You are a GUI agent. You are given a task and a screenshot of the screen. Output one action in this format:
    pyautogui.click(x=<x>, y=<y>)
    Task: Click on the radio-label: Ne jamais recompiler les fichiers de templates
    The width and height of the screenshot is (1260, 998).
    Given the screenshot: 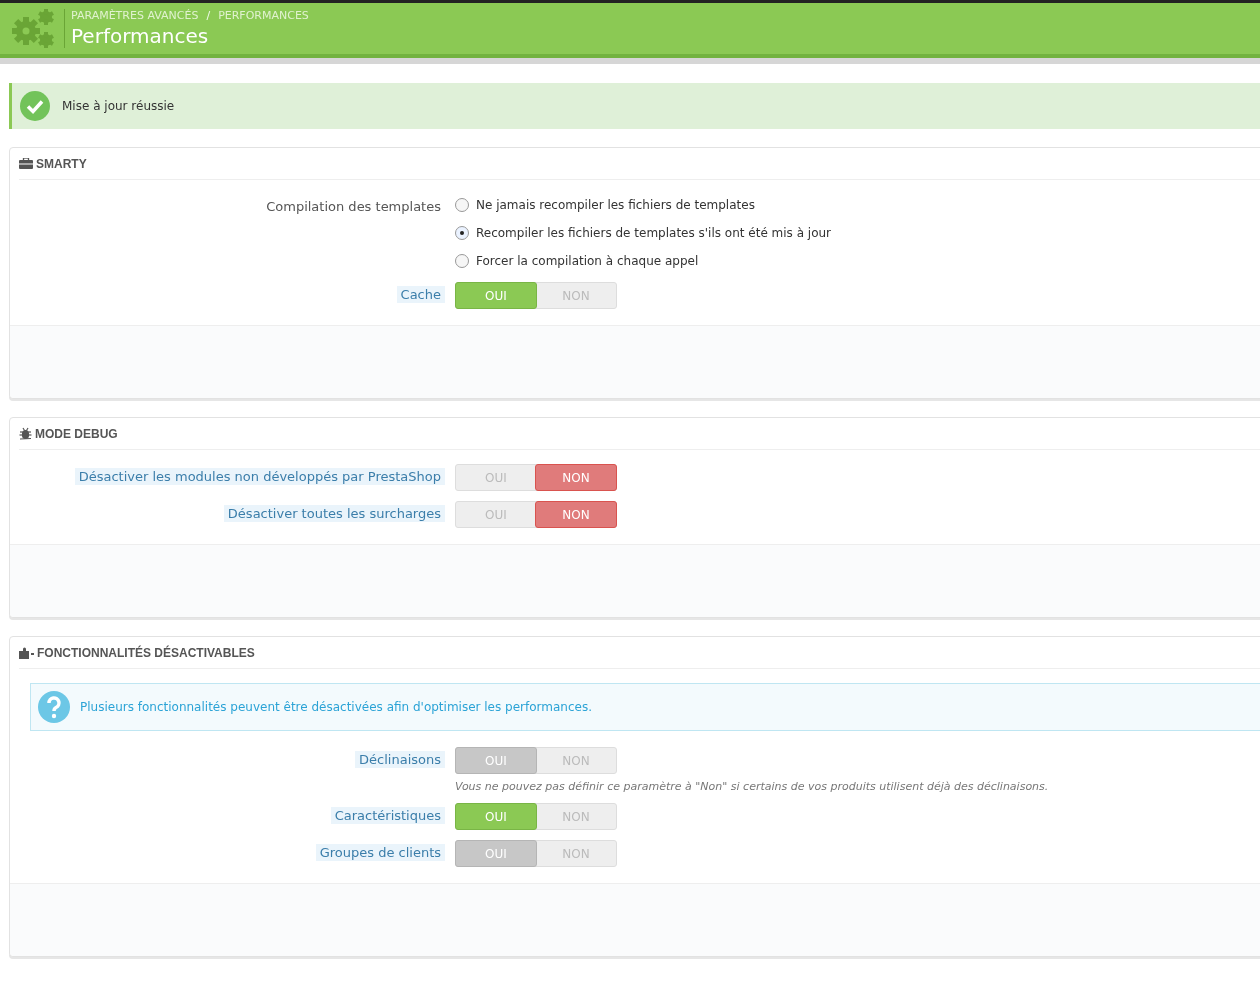 What is the action you would take?
    pyautogui.click(x=615, y=205)
    